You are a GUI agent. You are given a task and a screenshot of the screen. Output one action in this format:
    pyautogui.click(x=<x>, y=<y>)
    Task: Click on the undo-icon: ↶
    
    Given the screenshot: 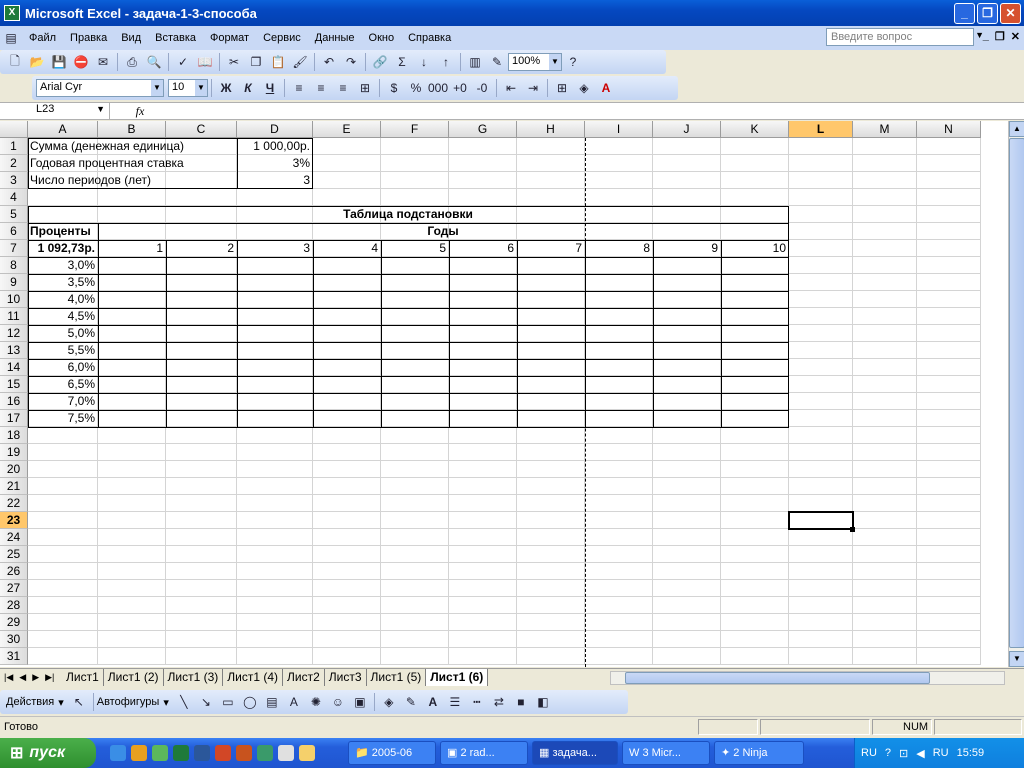 What is the action you would take?
    pyautogui.click(x=329, y=62)
    